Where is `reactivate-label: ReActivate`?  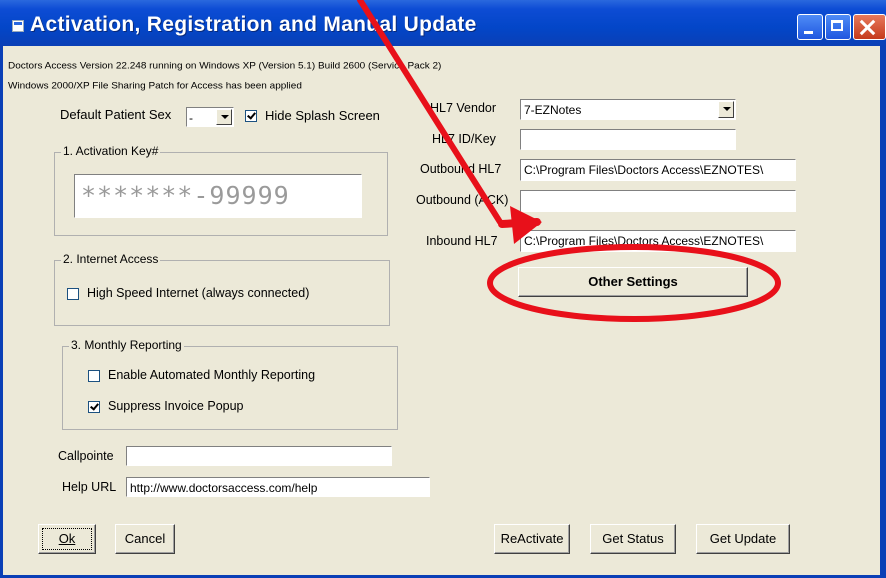
reactivate-label: ReActivate is located at coordinates (532, 538).